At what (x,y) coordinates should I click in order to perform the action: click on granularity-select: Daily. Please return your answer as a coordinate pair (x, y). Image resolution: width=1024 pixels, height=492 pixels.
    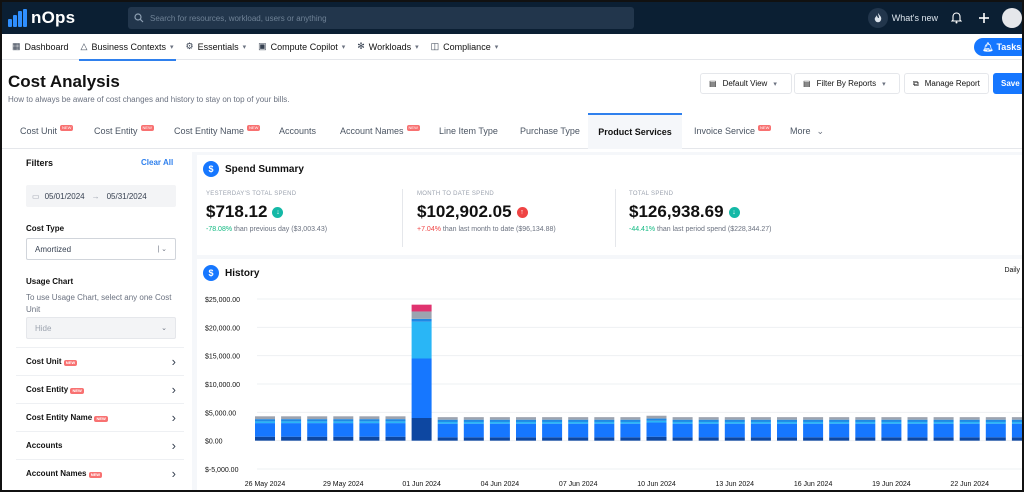
    Looking at the image, I should click on (1012, 270).